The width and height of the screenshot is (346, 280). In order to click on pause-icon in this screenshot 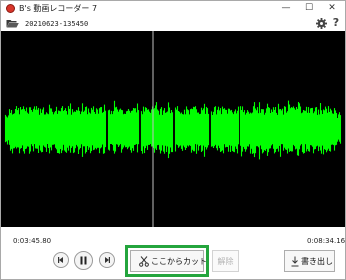, I will do `click(83, 260)`.